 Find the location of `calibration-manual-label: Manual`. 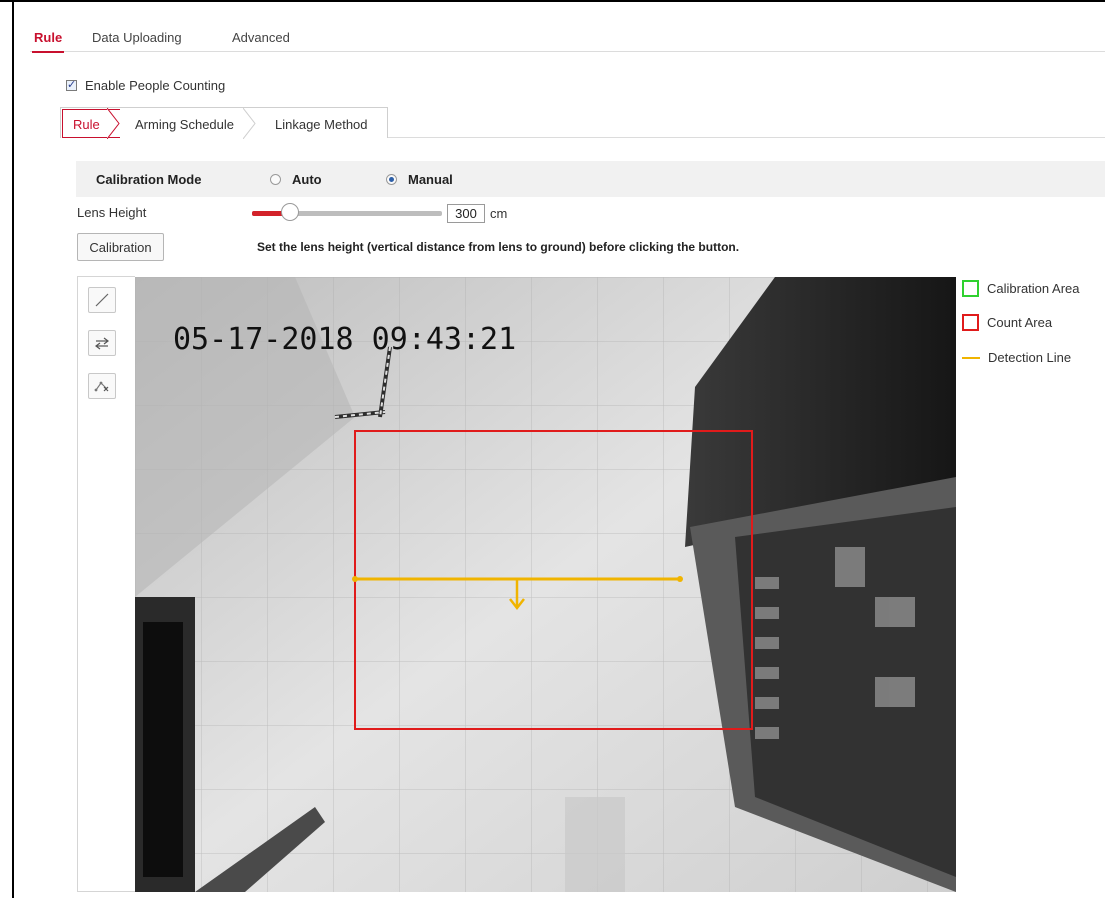

calibration-manual-label: Manual is located at coordinates (430, 179).